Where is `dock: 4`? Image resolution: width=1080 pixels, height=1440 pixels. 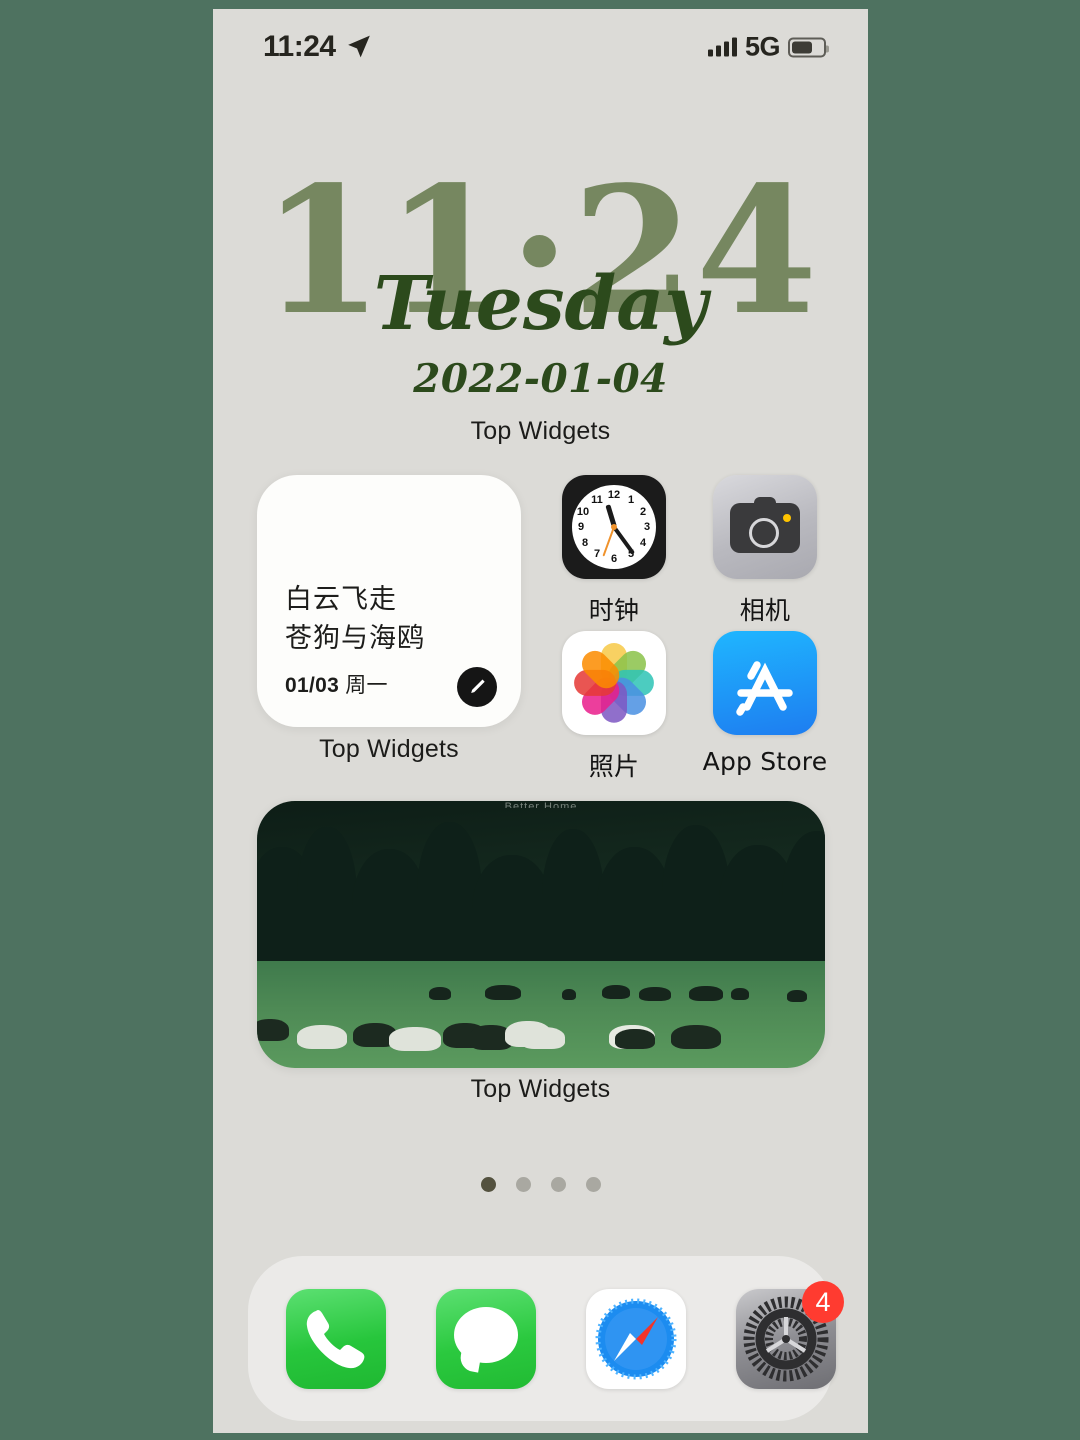
dock: 4 is located at coordinates (546, 1338).